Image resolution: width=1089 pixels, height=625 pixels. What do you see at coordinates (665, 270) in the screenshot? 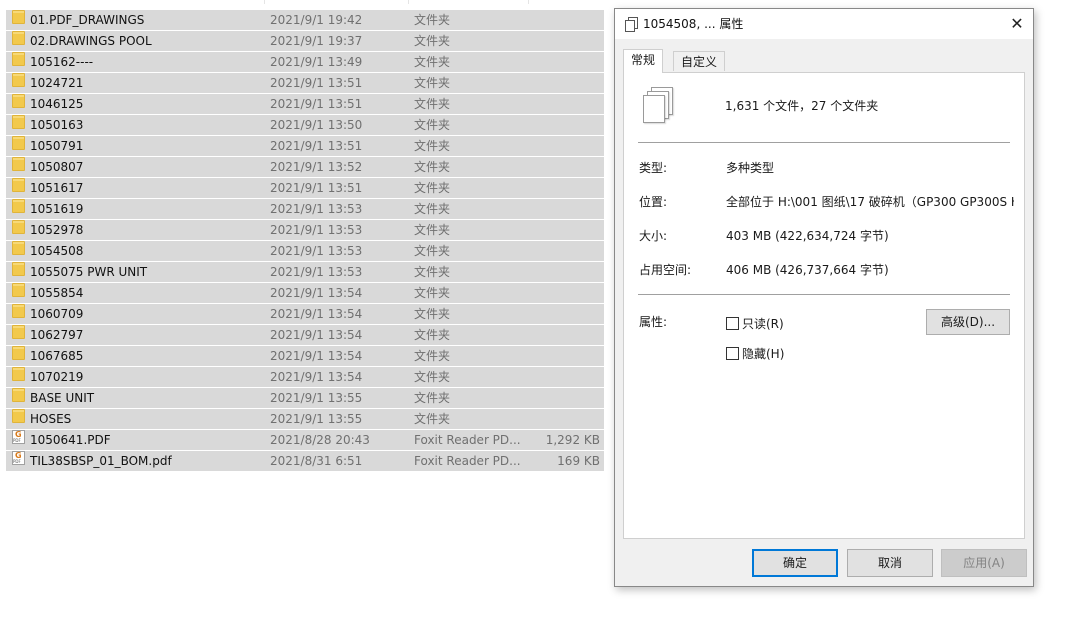
I see `disk-size-label: 占用空间:` at bounding box center [665, 270].